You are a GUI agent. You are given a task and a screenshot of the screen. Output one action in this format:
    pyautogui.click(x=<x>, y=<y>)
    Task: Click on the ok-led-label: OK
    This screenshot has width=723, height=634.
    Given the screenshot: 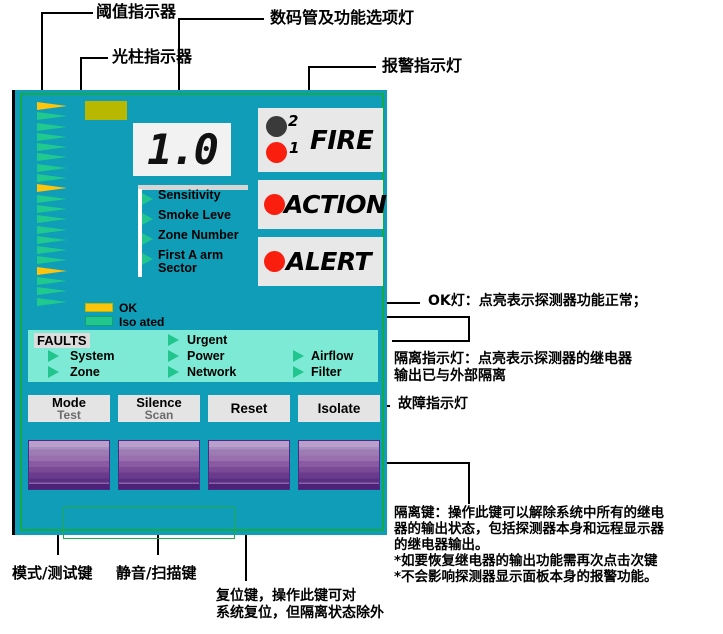 What is the action you would take?
    pyautogui.click(x=128, y=308)
    